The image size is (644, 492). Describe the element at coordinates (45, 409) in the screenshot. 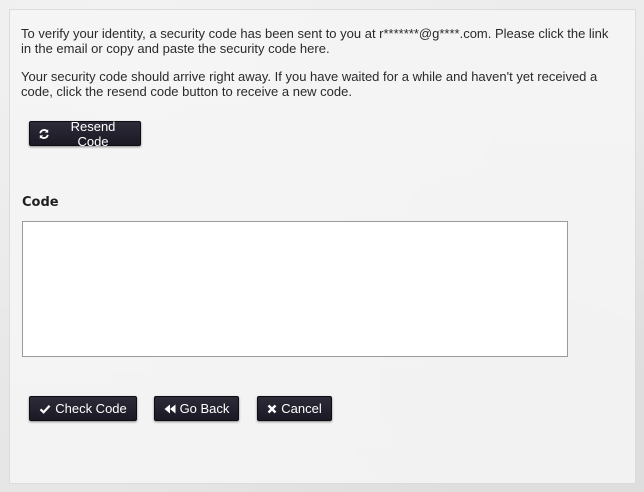

I see `checkmark-icon` at that location.